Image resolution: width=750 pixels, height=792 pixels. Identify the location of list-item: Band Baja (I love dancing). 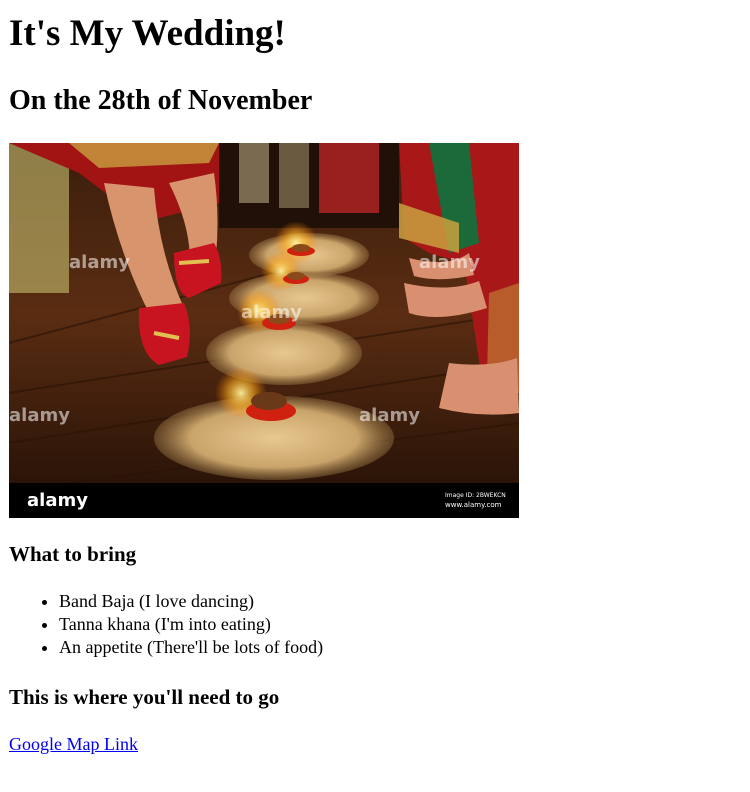
(191, 601).